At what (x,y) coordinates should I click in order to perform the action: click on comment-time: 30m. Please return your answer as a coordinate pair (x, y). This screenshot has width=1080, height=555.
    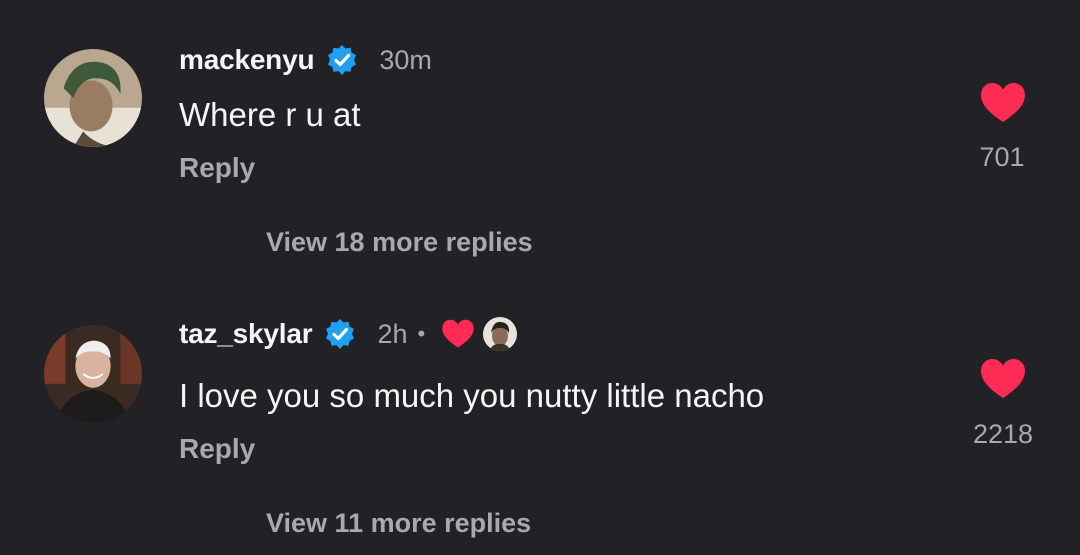
    Looking at the image, I should click on (405, 59).